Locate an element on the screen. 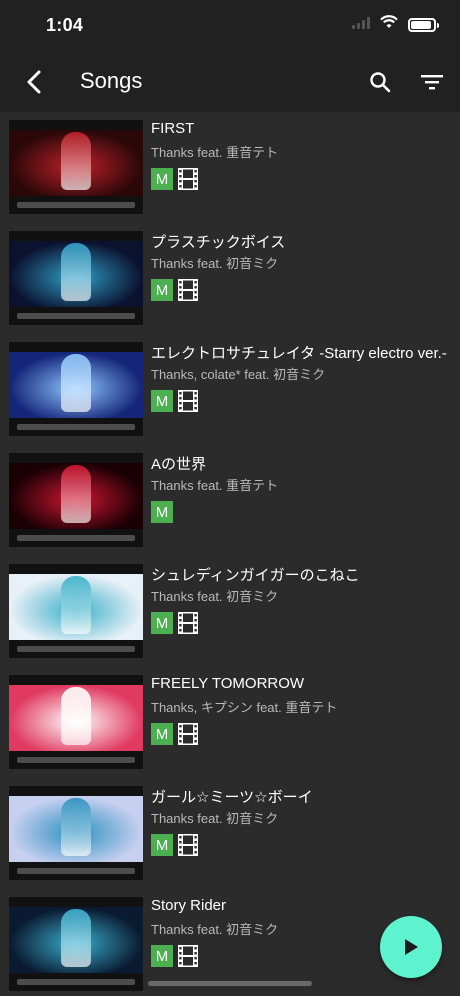 The image size is (460, 996). song-item: FREELY TOMORROW Thanks, キプシン feat. 重音テト M is located at coordinates (230, 722).